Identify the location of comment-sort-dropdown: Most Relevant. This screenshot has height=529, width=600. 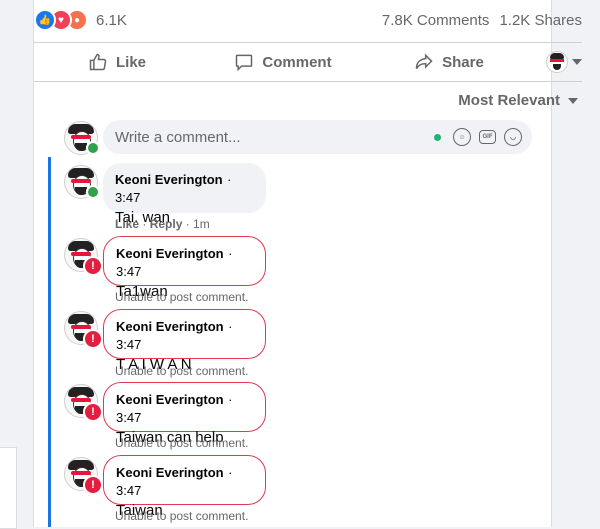
(518, 100).